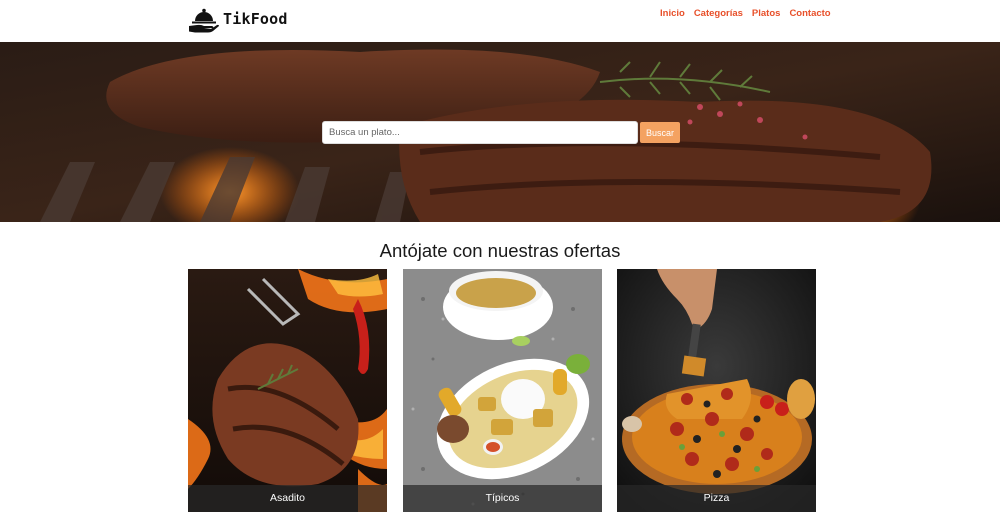 The height and width of the screenshot is (518, 1000). I want to click on offer-card-asadito: Asadito, so click(287, 390).